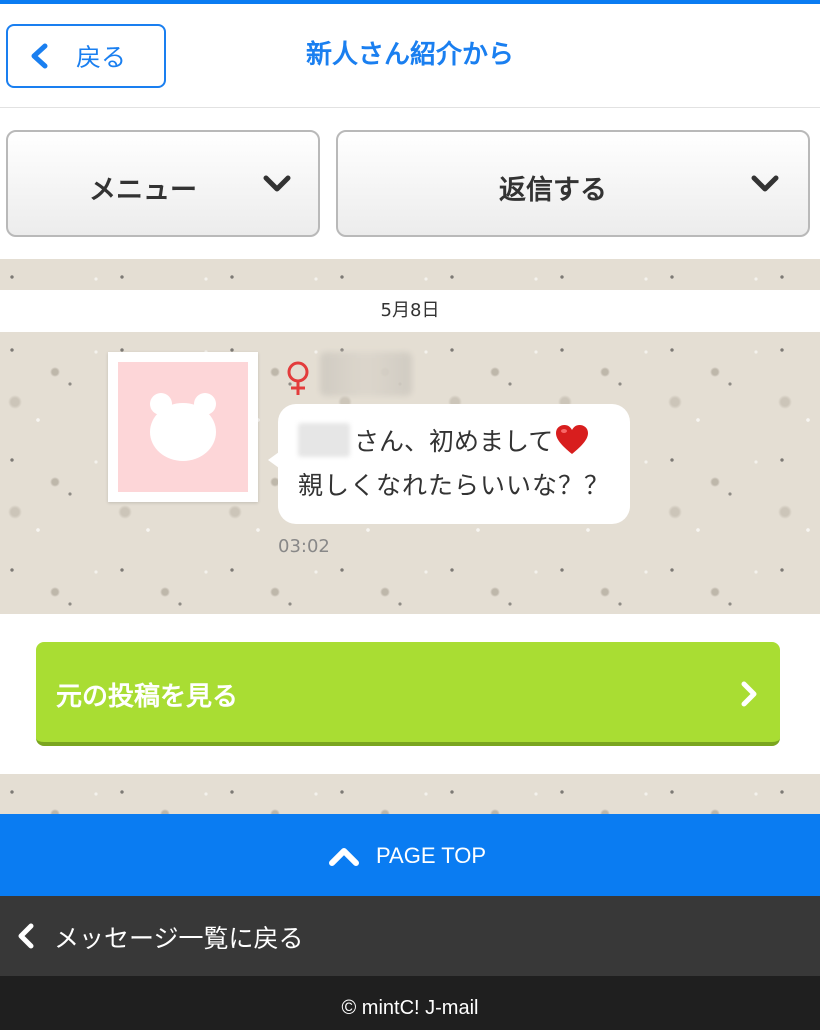  I want to click on page-title: 新人さん紹介から, so click(409, 55).